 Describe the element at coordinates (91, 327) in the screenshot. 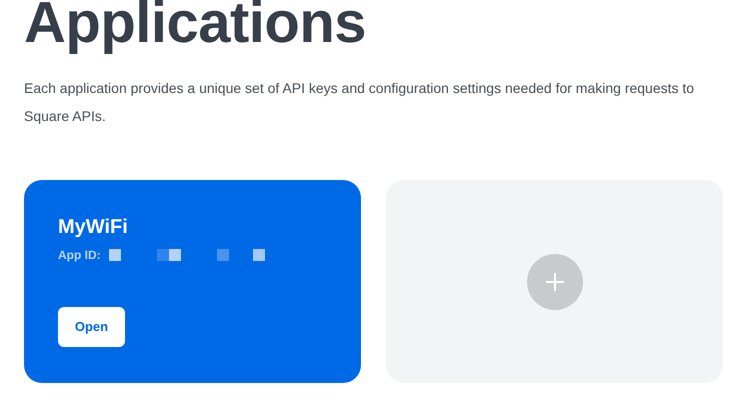

I see `open-button: Open` at that location.